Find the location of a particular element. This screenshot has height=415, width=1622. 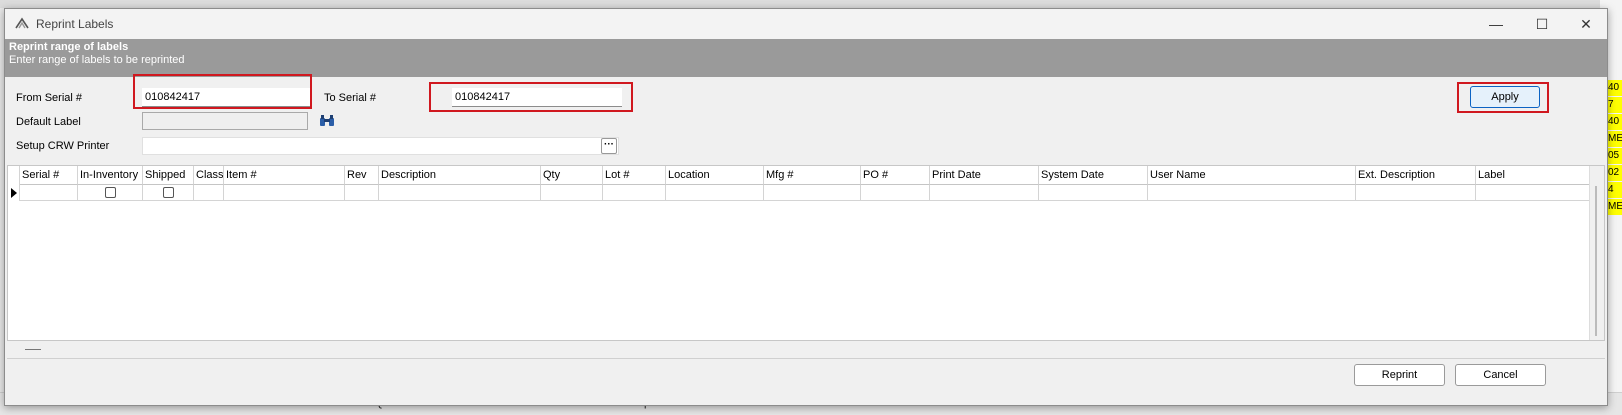

banner-subheading: Enter range of labels to be reprinted is located at coordinates (97, 60).